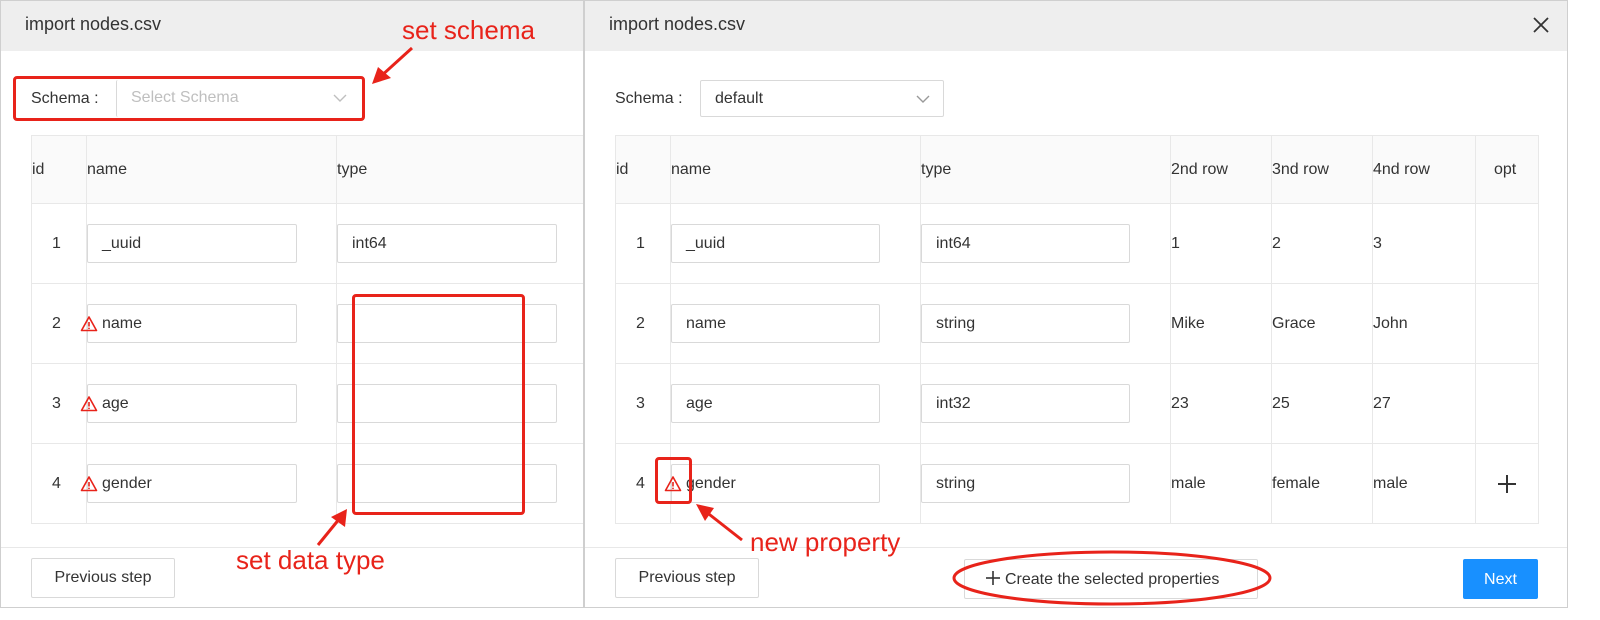  What do you see at coordinates (64, 403) in the screenshot?
I see `id-cell: 3` at bounding box center [64, 403].